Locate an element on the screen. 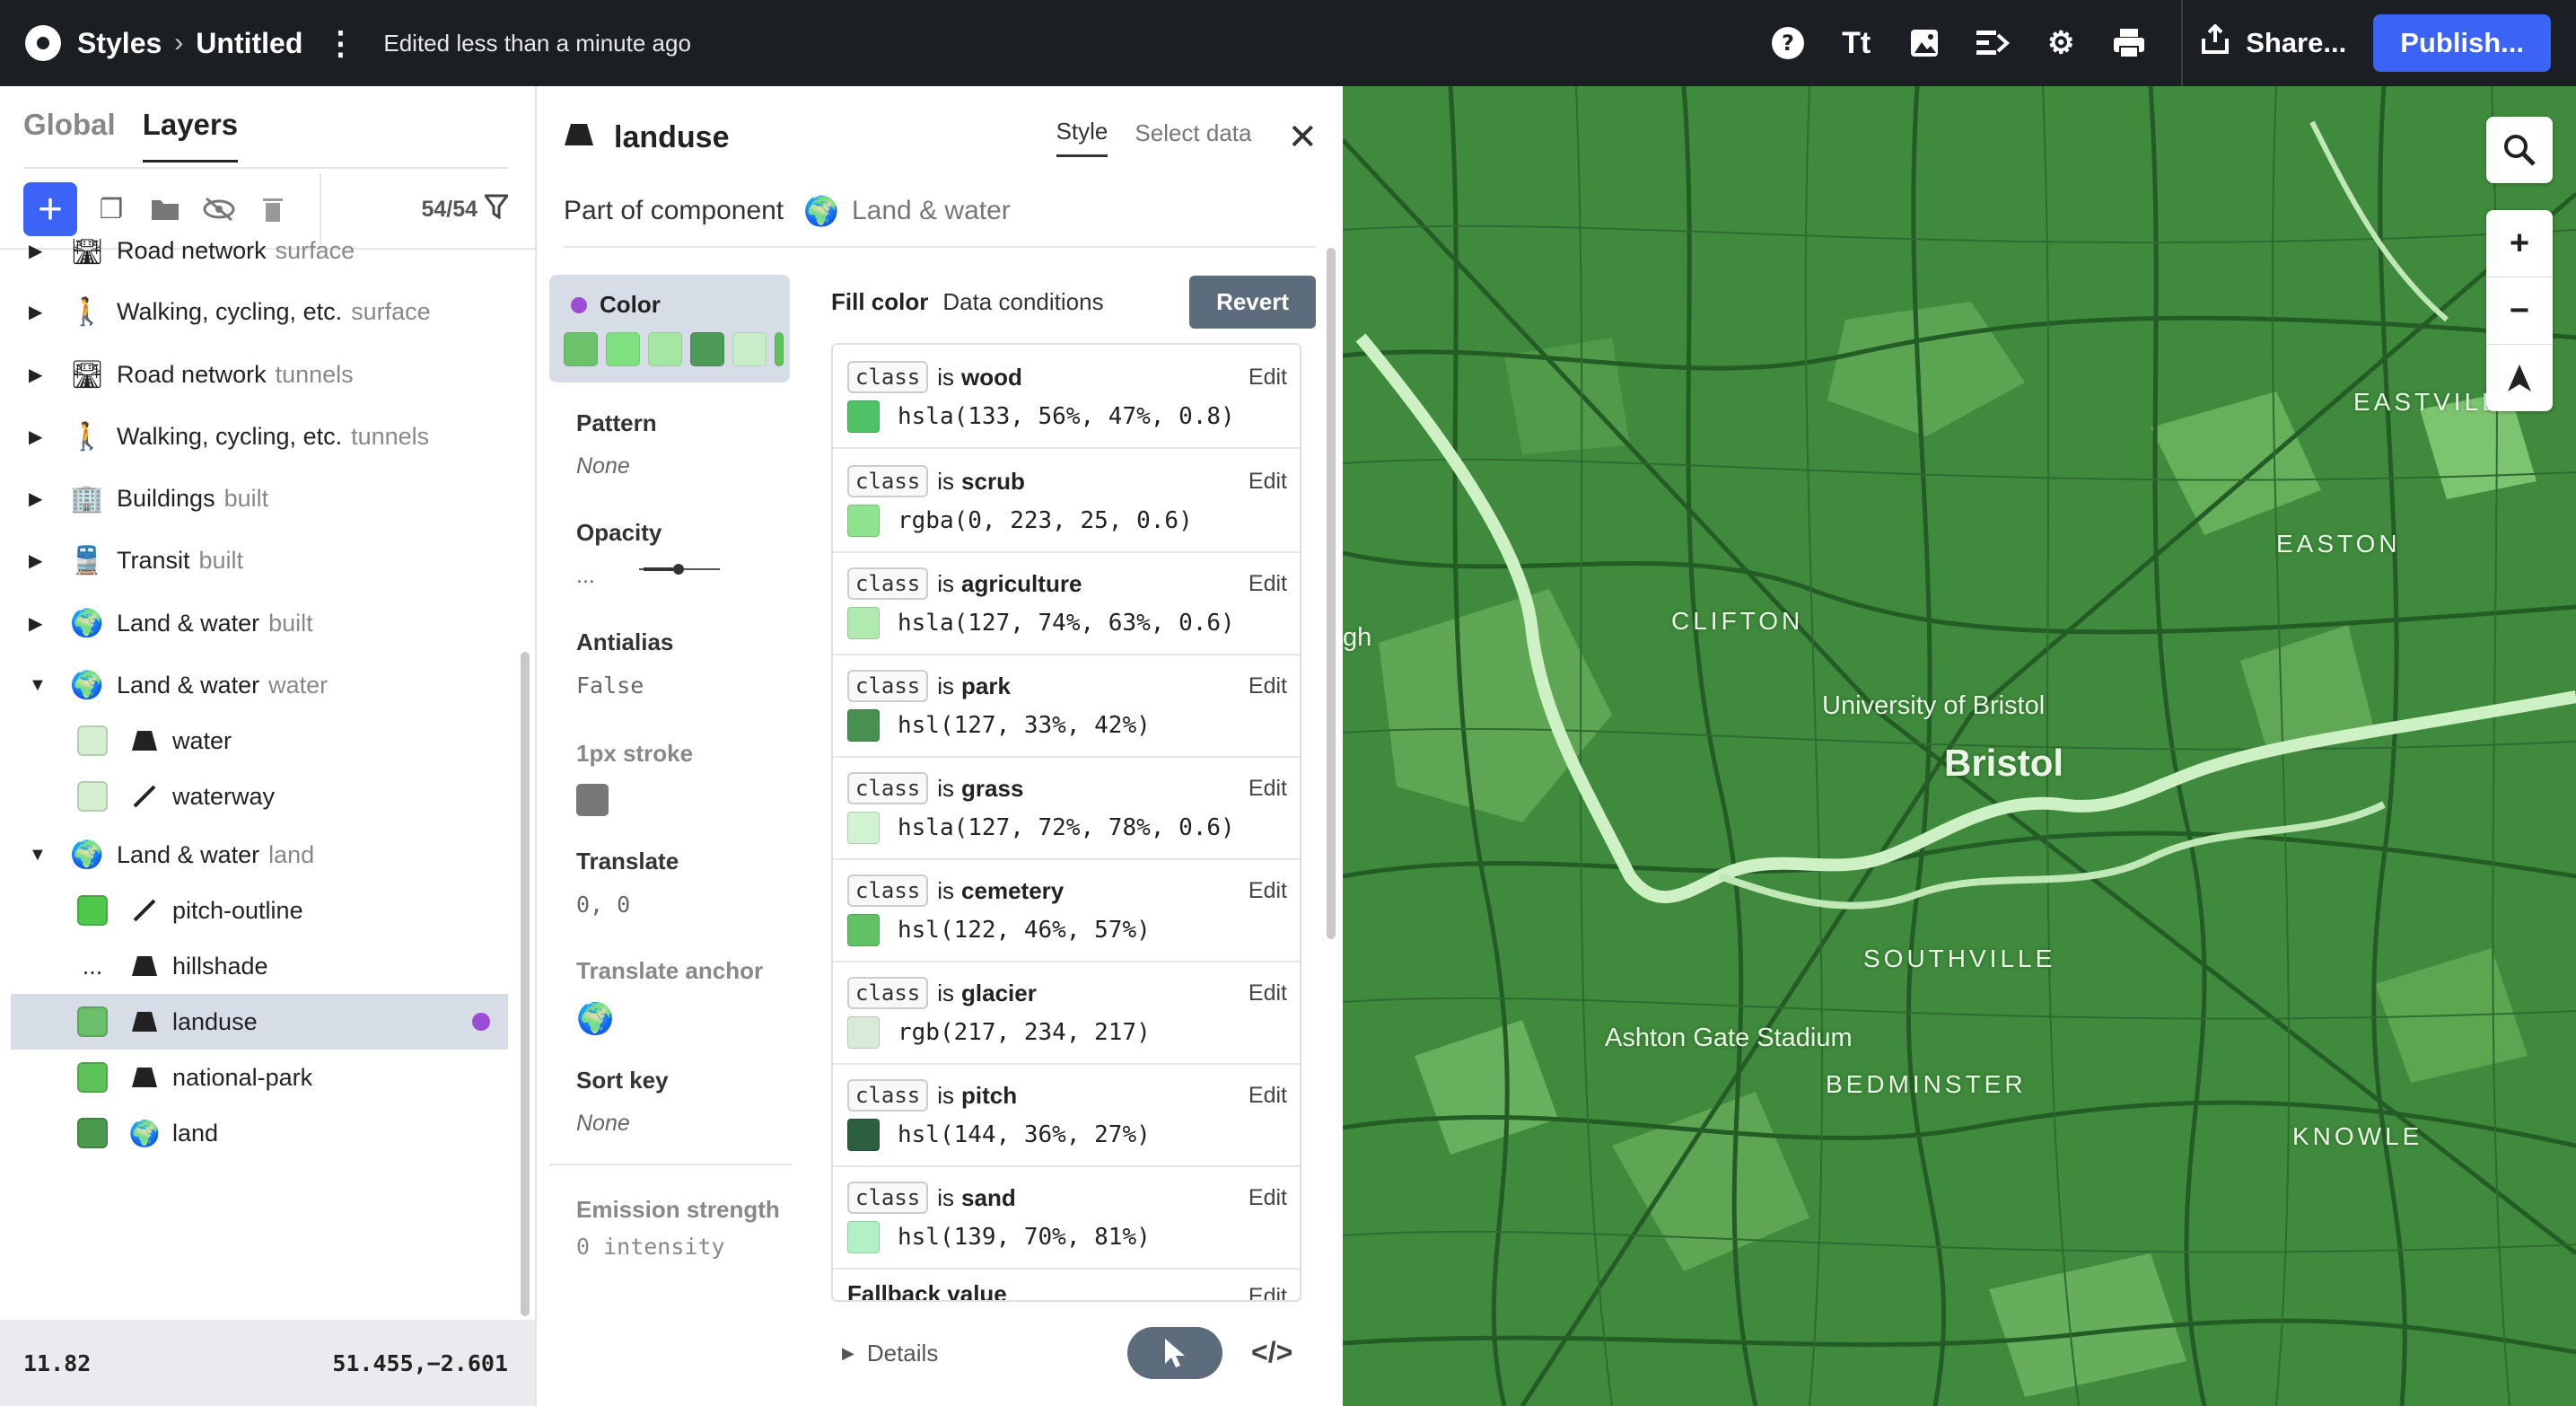  layer-item-land: 🌍 land is located at coordinates (256, 1133).